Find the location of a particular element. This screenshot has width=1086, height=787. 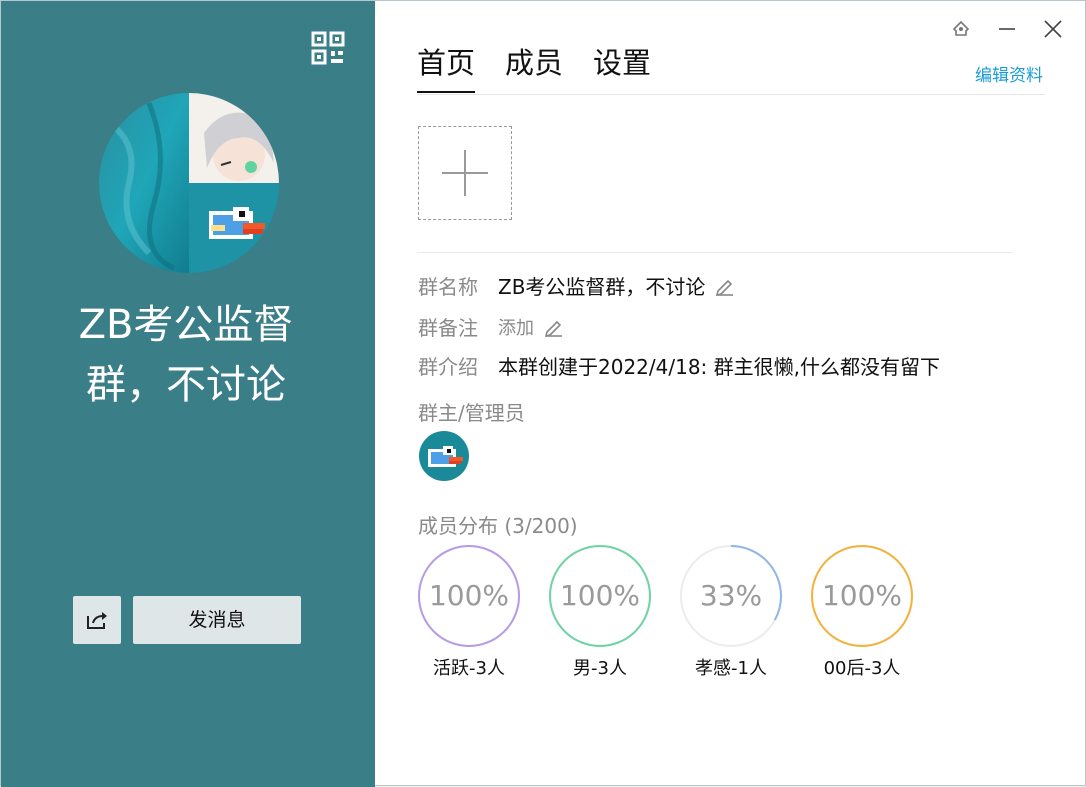

add-photo-button is located at coordinates (465, 173).